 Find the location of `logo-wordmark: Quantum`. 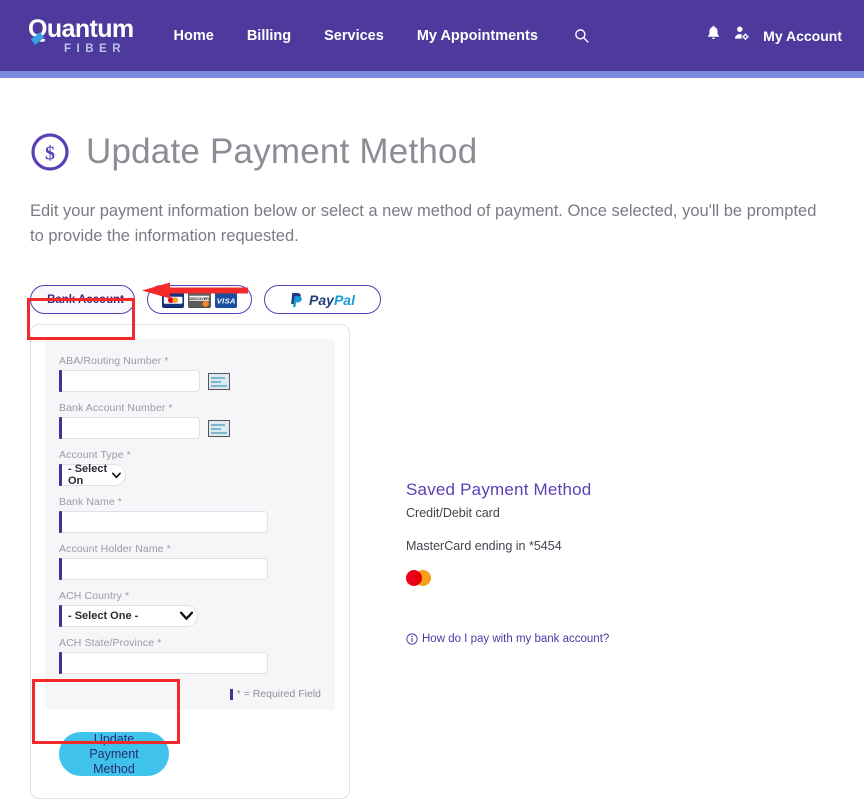

logo-wordmark: Quantum is located at coordinates (81, 29).